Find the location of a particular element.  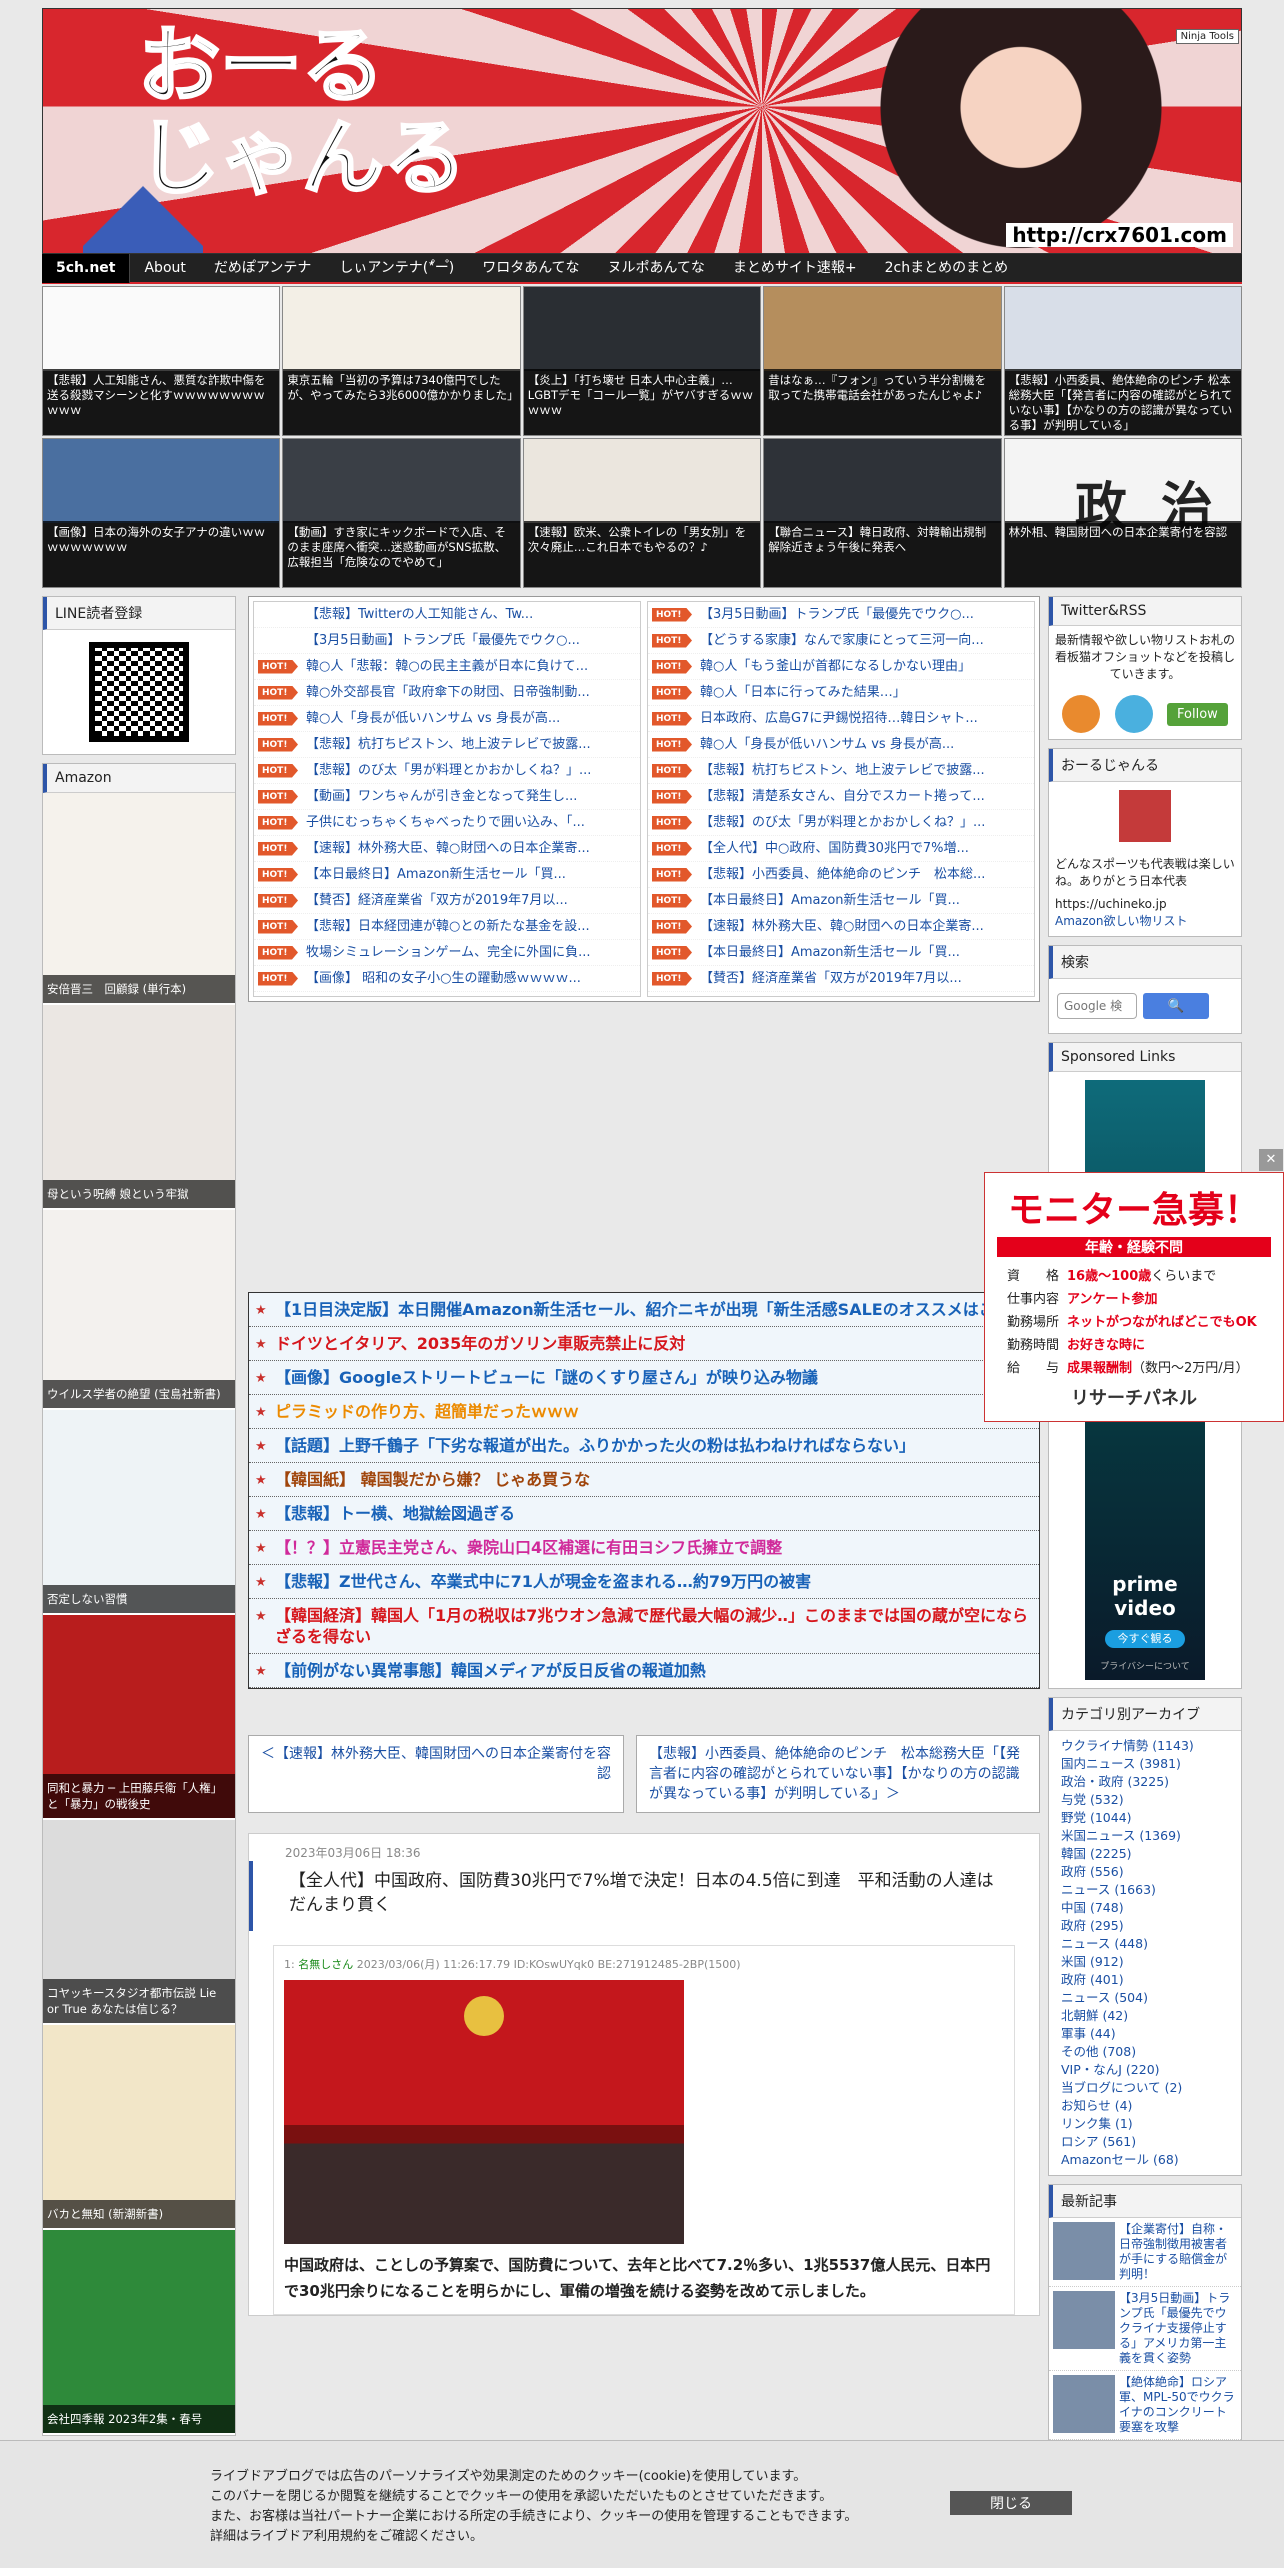

featured-item: ピラミッドの作り方、超簡単だったｗｗｗ is located at coordinates (644, 1412).